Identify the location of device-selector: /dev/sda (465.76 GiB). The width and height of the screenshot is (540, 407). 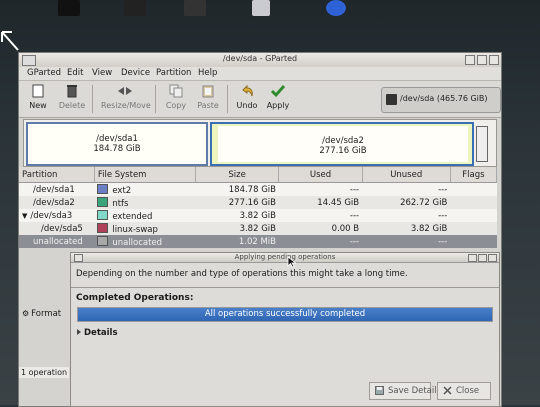
(441, 100).